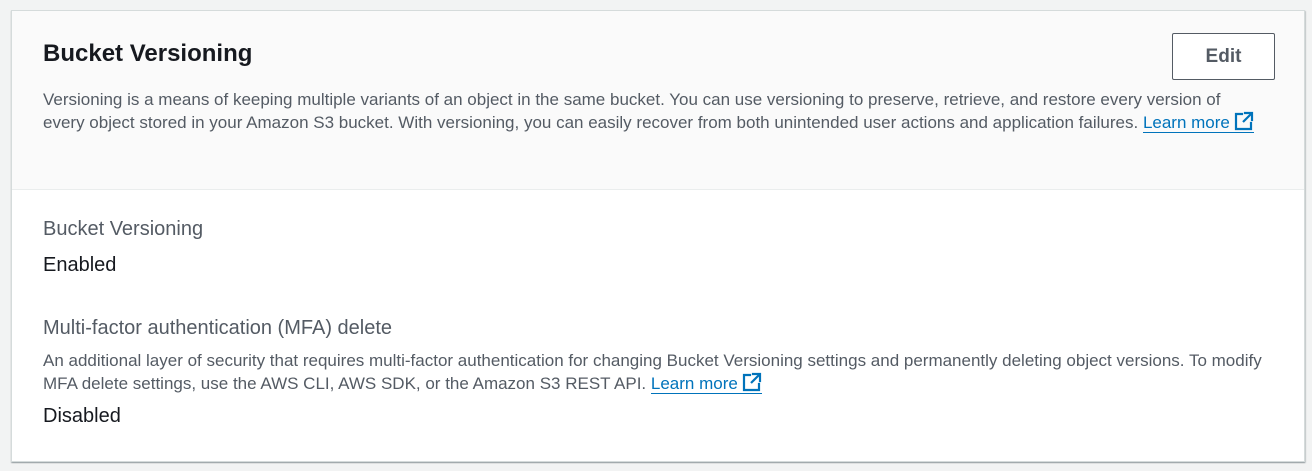 The height and width of the screenshot is (471, 1312). Describe the element at coordinates (694, 383) in the screenshot. I see `mfa-learn-more-label: Learn more` at that location.